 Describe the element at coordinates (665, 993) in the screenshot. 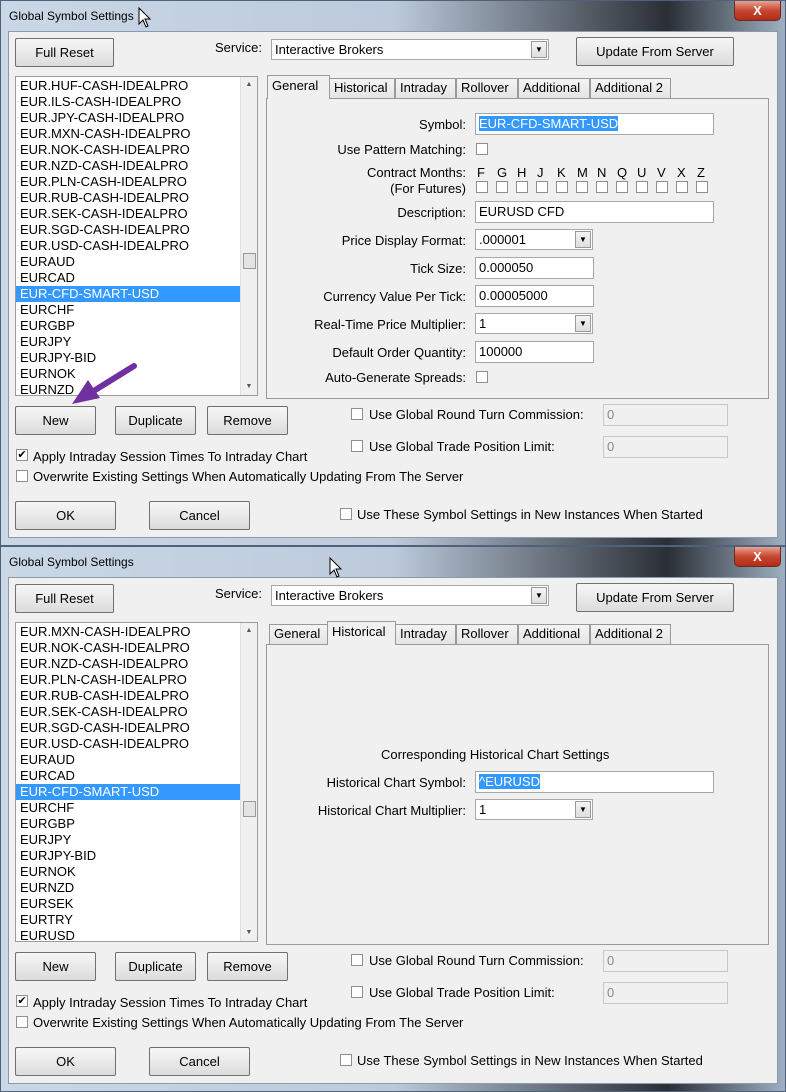

I see `trade-limit-input: 0` at that location.